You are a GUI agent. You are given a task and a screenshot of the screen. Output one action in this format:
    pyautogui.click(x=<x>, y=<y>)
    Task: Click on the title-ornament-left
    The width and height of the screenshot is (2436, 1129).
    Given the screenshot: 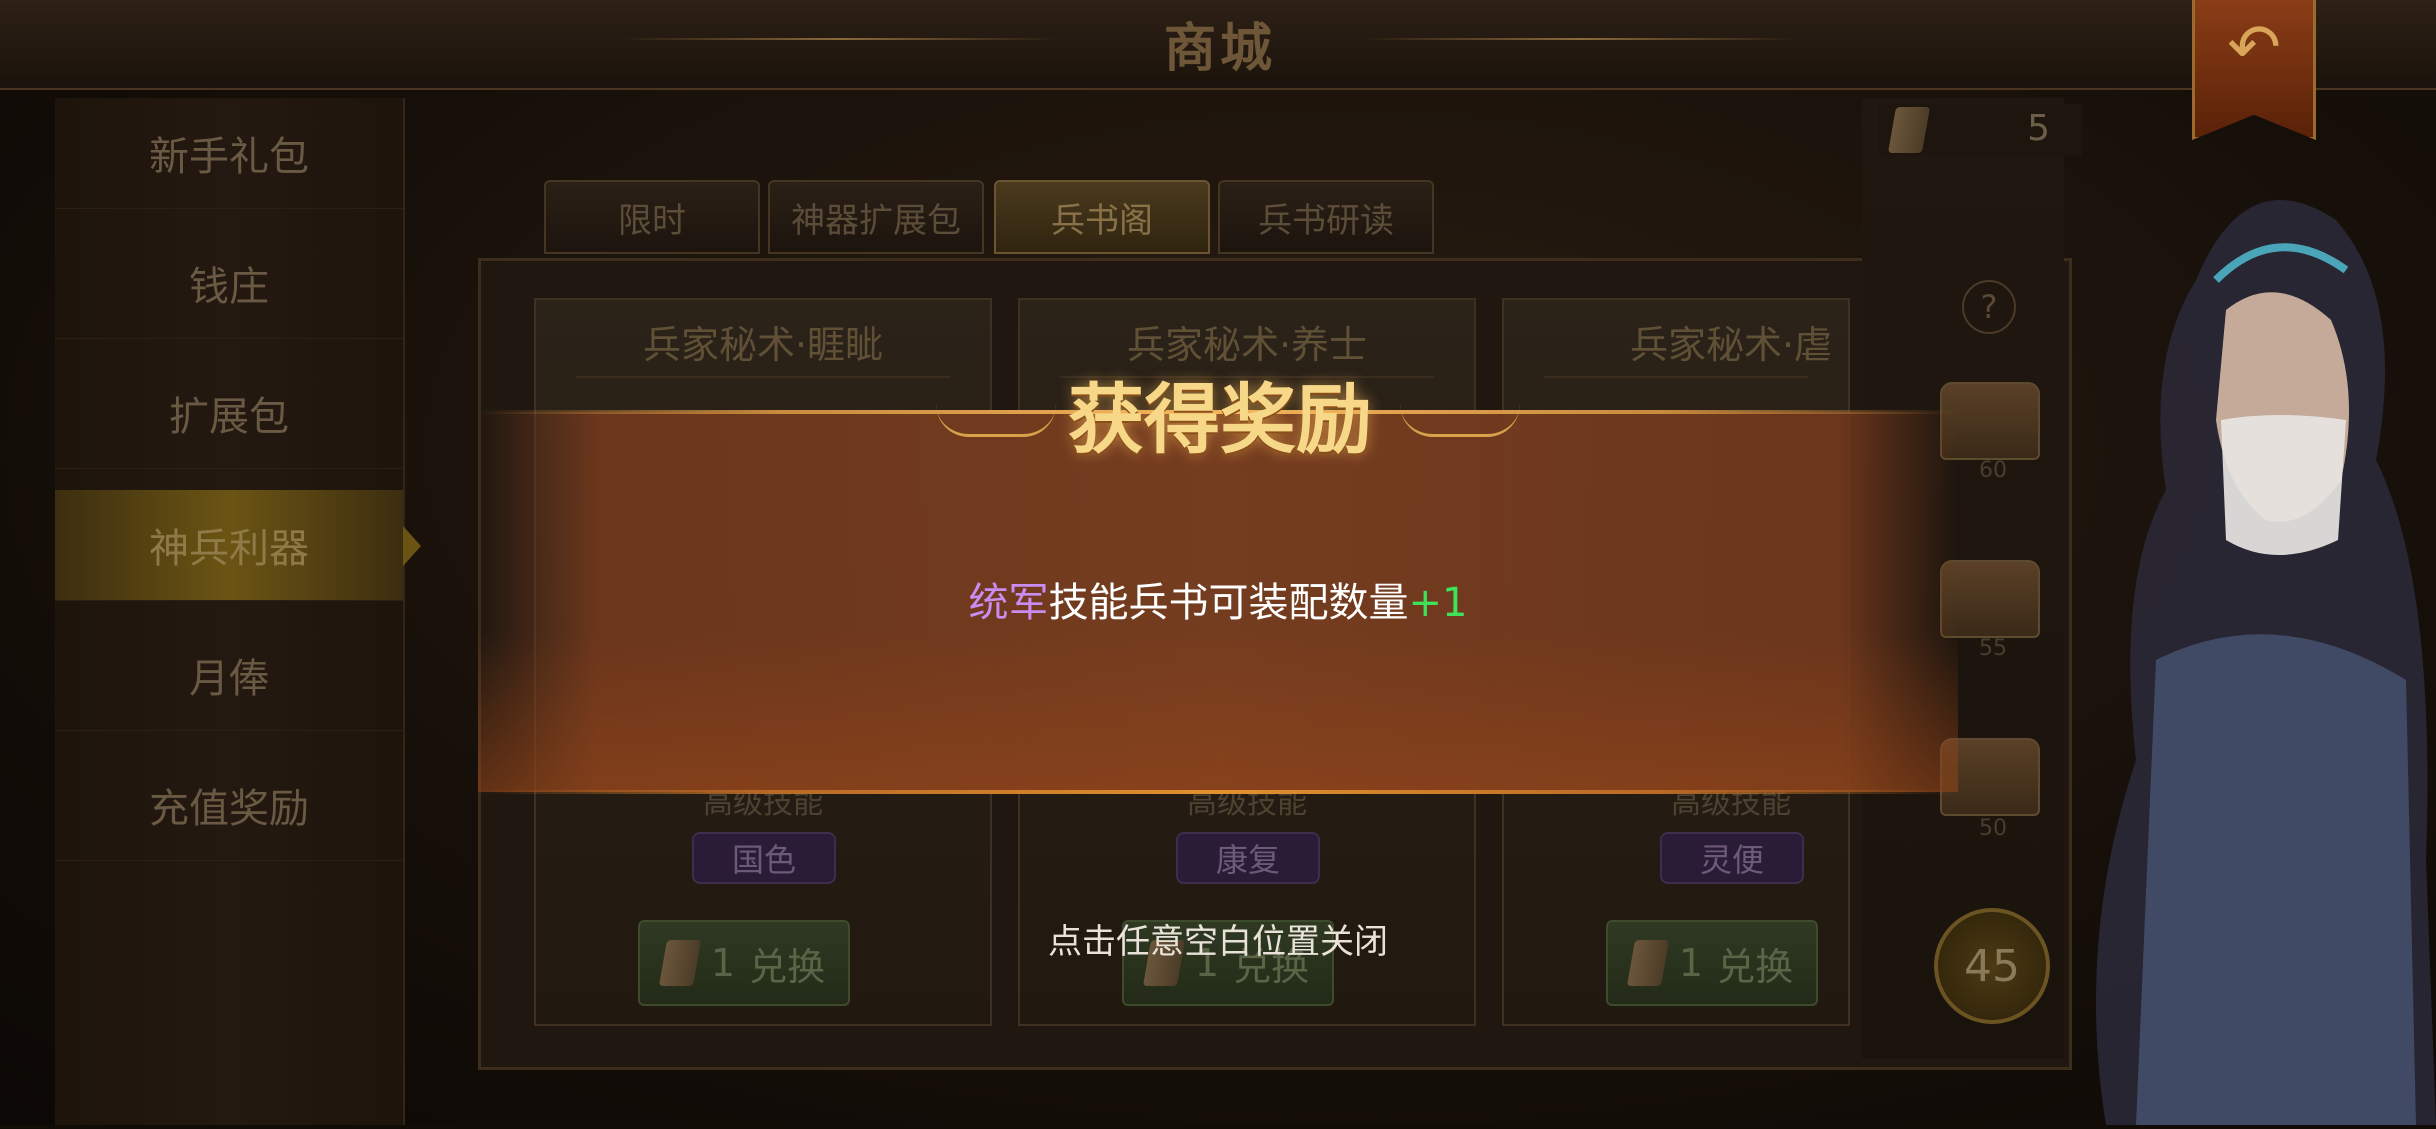 What is the action you would take?
    pyautogui.click(x=840, y=39)
    